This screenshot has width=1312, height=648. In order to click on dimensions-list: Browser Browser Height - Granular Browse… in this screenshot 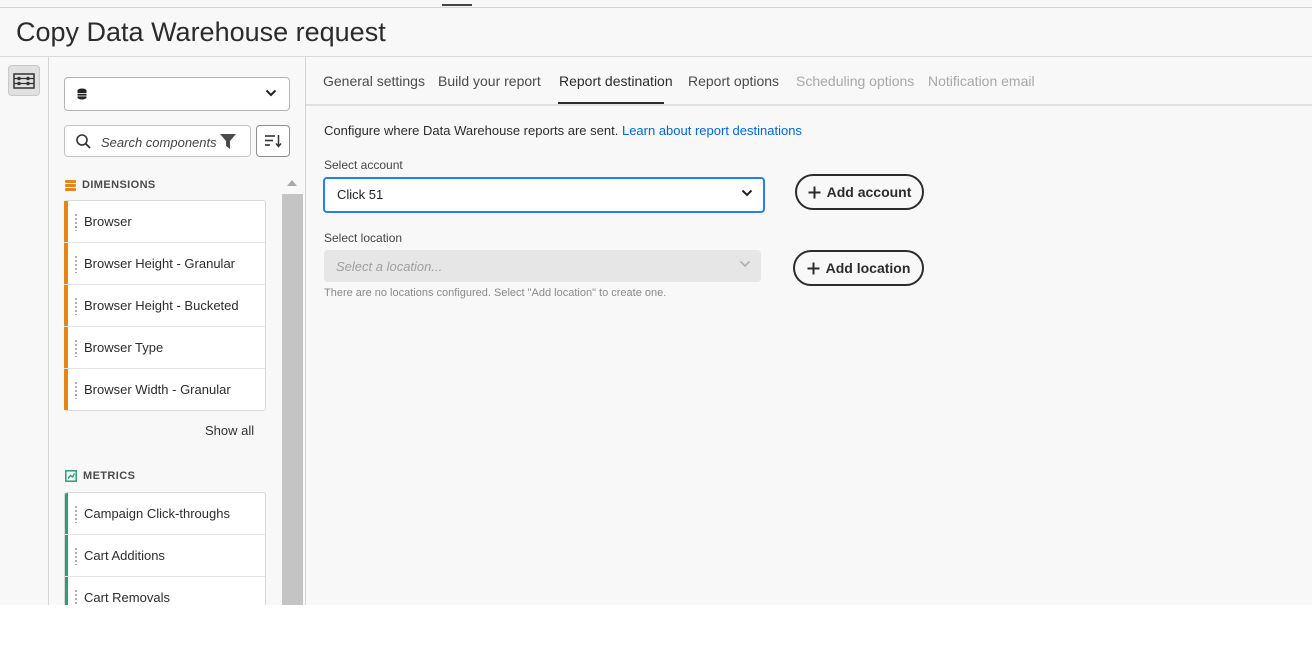, I will do `click(165, 305)`.